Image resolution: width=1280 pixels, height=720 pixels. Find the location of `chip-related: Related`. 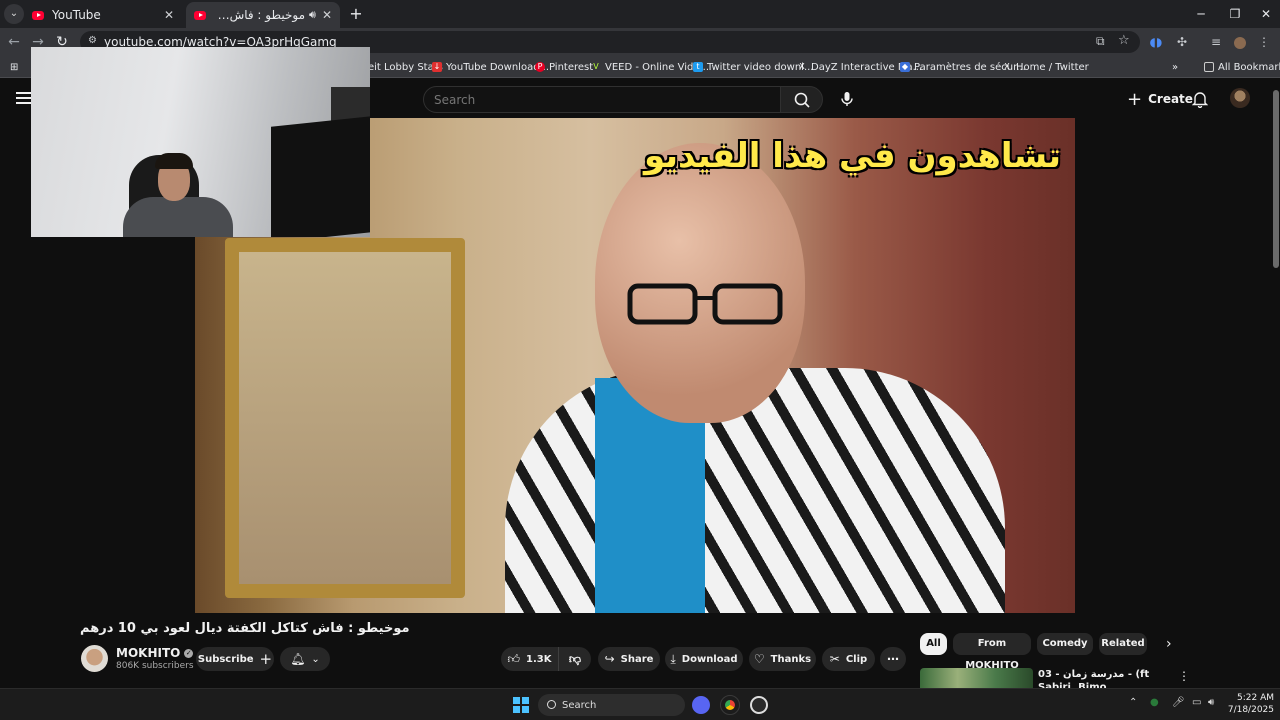

chip-related: Related is located at coordinates (1123, 644).